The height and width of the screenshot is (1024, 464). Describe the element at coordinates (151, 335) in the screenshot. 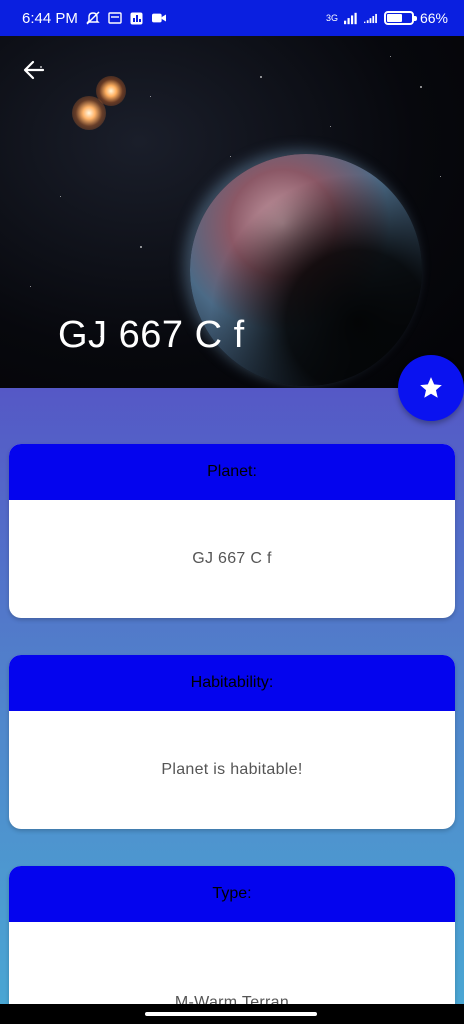

I see `page-title: GJ 667 C f` at that location.